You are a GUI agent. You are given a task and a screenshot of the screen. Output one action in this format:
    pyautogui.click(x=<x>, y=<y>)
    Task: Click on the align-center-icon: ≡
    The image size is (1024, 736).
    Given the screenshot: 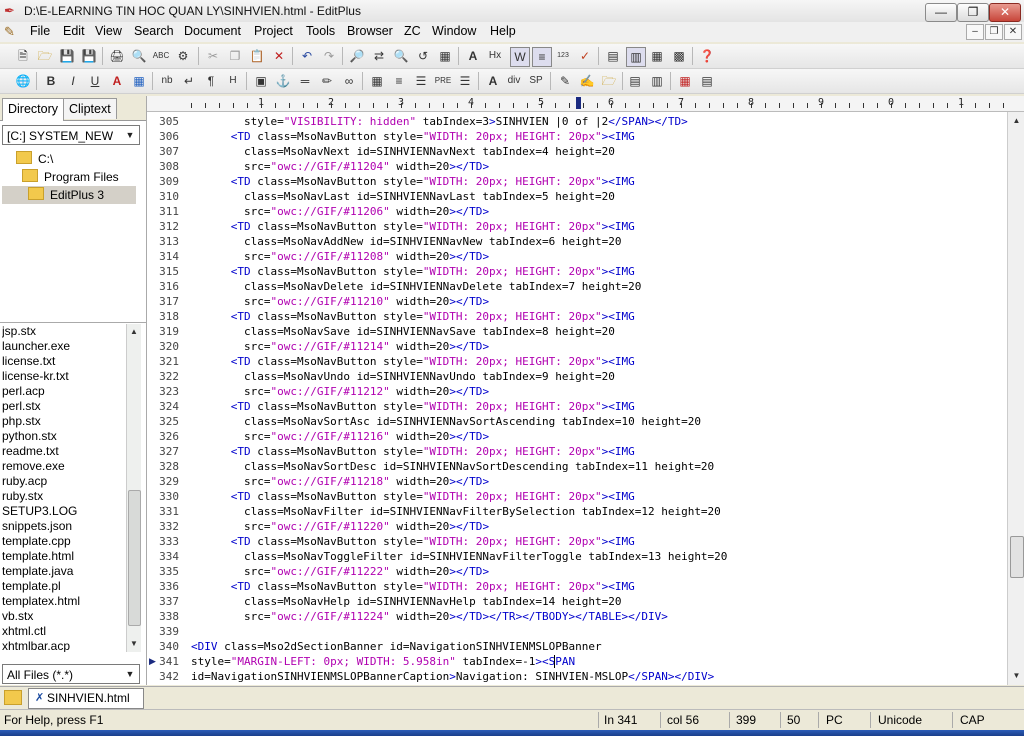 What is the action you would take?
    pyautogui.click(x=399, y=81)
    